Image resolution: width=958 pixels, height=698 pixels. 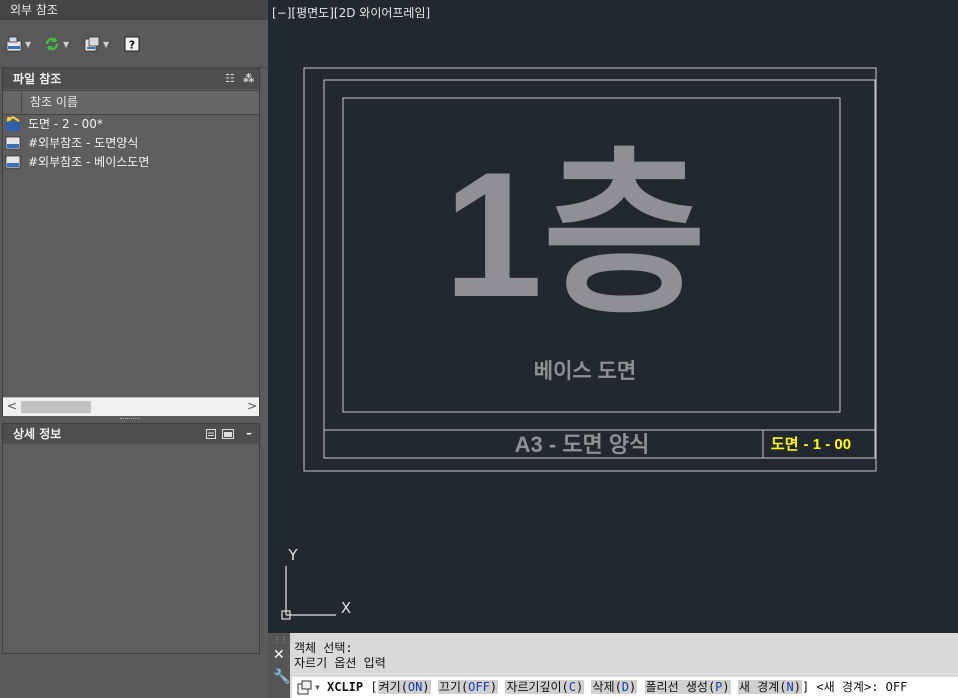 I want to click on history-line: 객체 선택:, so click(x=323, y=648).